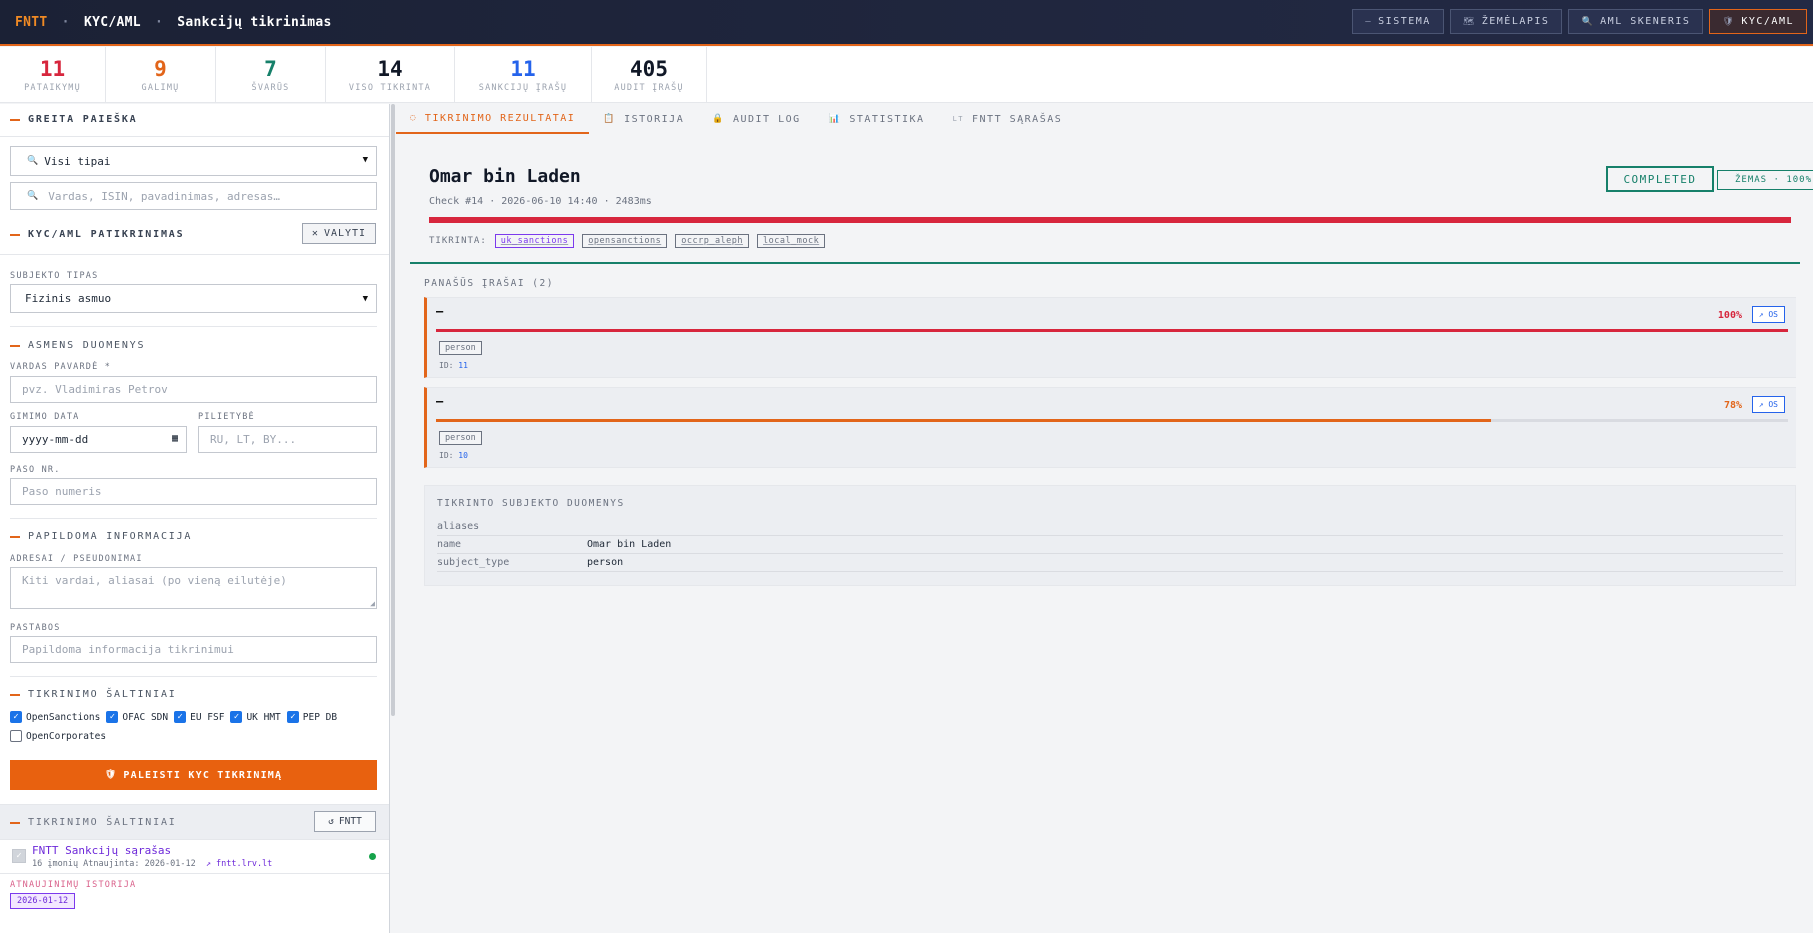 This screenshot has height=933, width=1813. Describe the element at coordinates (35, 470) in the screenshot. I see `passport-label: PASO NR.` at that location.